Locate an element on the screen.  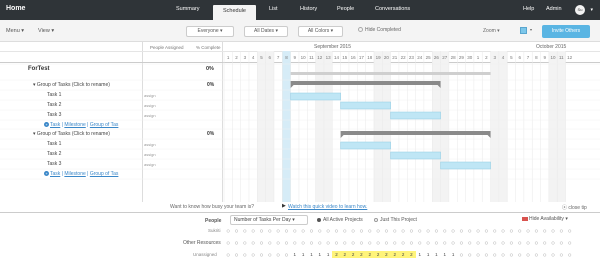
day-label: 27 is located at coordinates (445, 57).